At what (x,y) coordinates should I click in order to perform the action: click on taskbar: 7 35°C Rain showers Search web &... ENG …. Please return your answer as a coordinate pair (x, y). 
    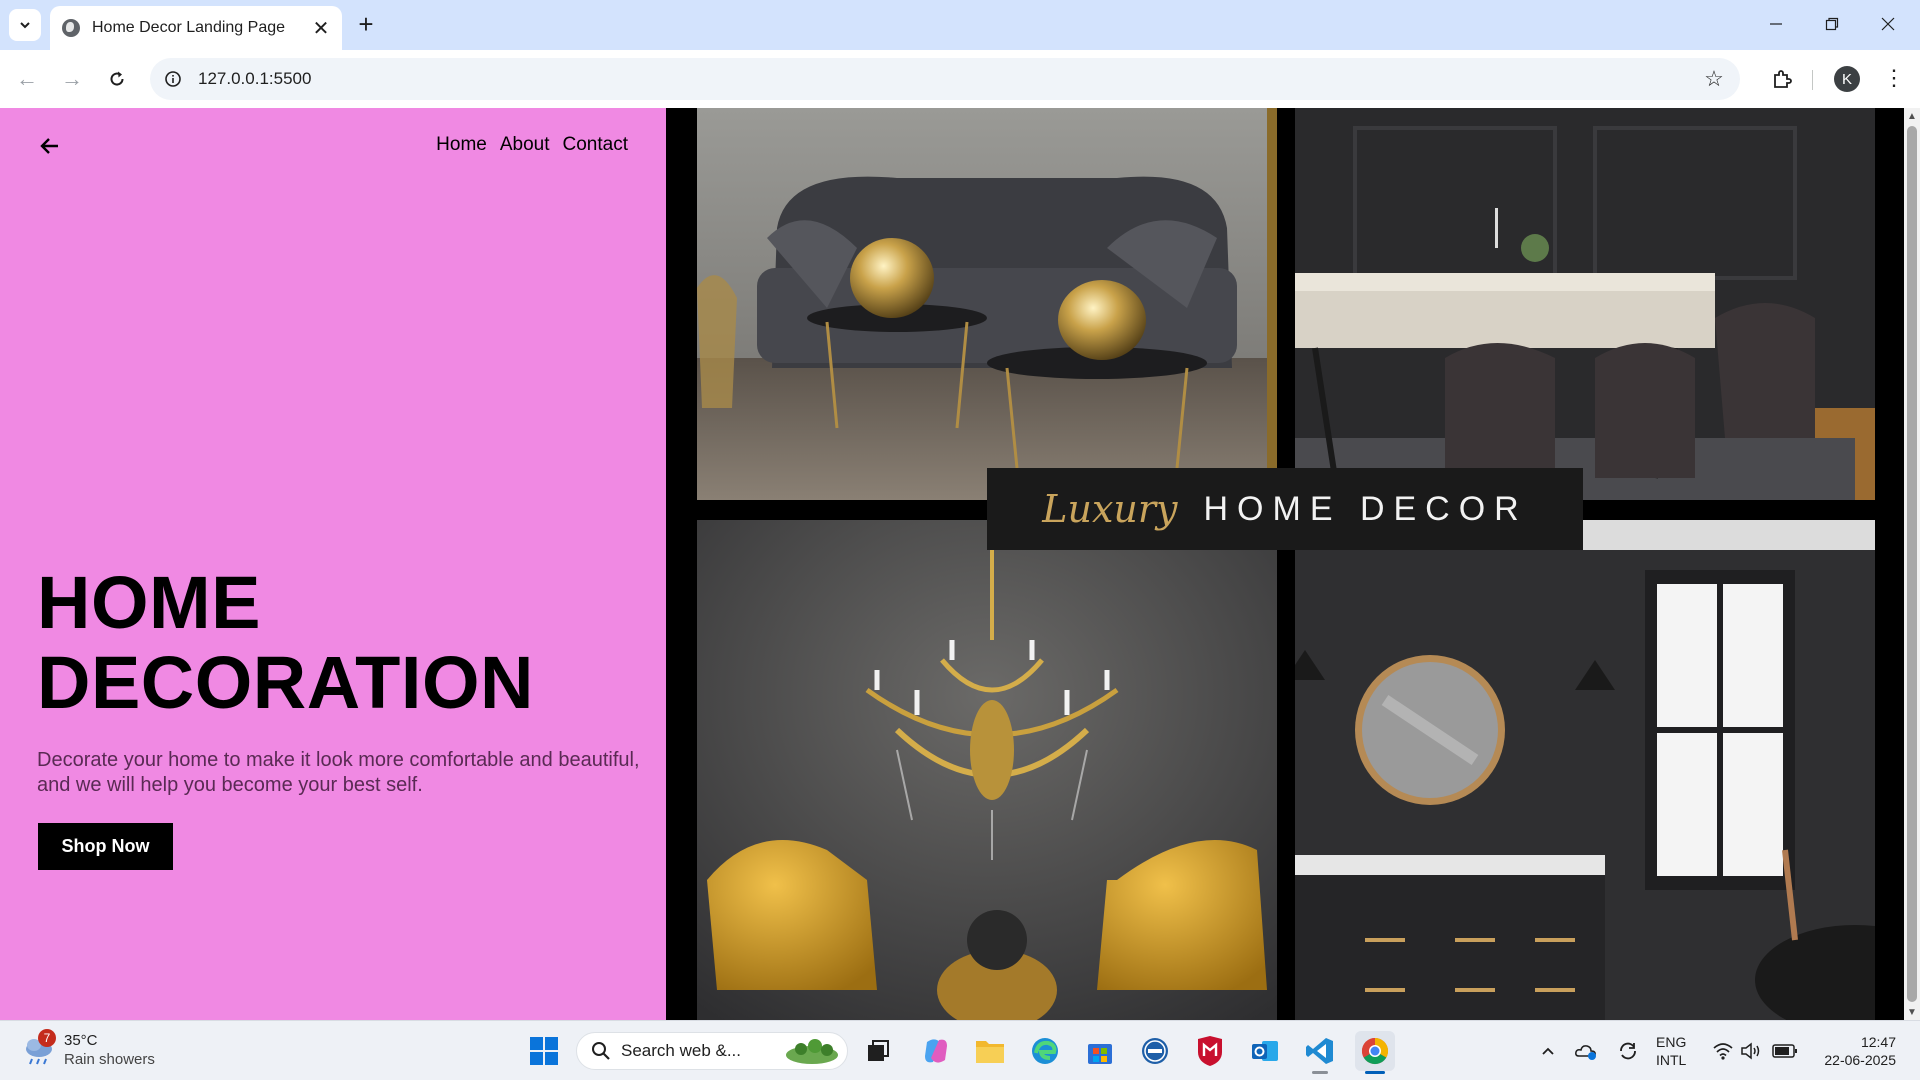
    Looking at the image, I should click on (960, 1050).